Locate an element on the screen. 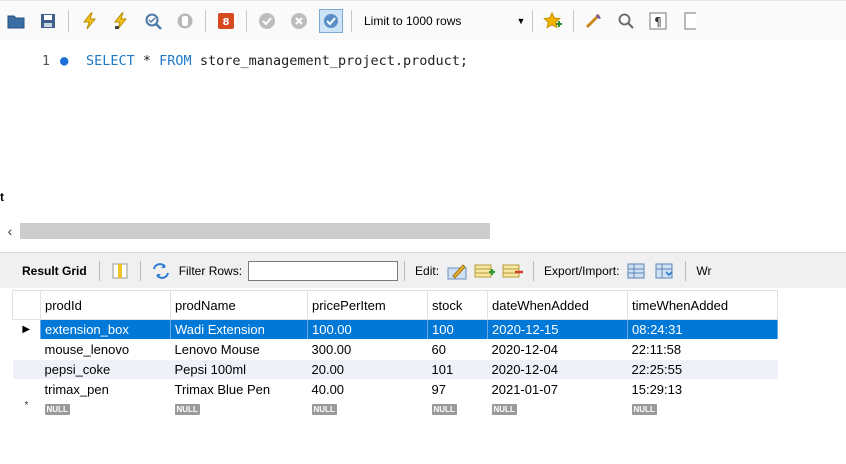  filter-rows-input is located at coordinates (323, 270).